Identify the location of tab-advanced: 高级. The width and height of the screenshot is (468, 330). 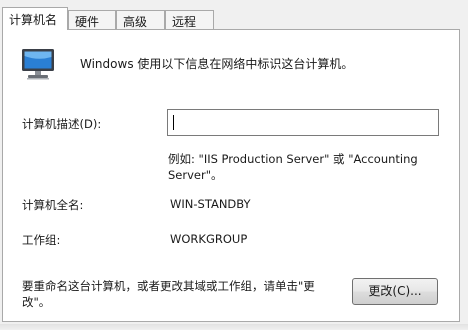
(140, 19).